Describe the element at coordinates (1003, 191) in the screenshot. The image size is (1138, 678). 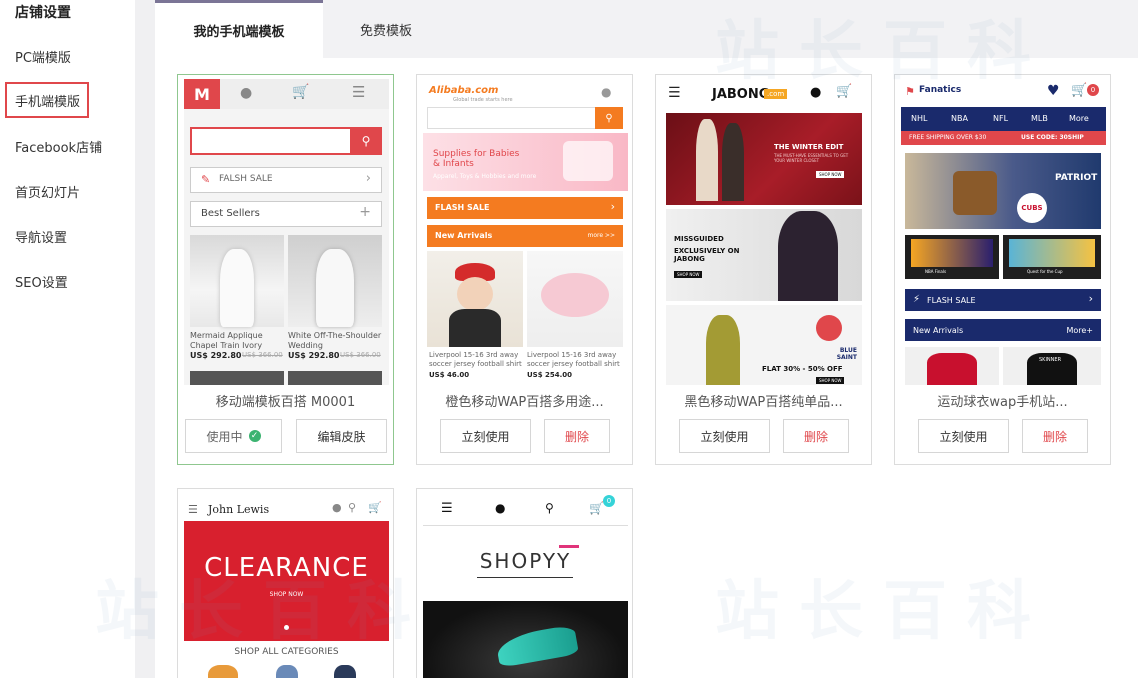
I see `preview-hero: CUBS PATRIOT` at that location.